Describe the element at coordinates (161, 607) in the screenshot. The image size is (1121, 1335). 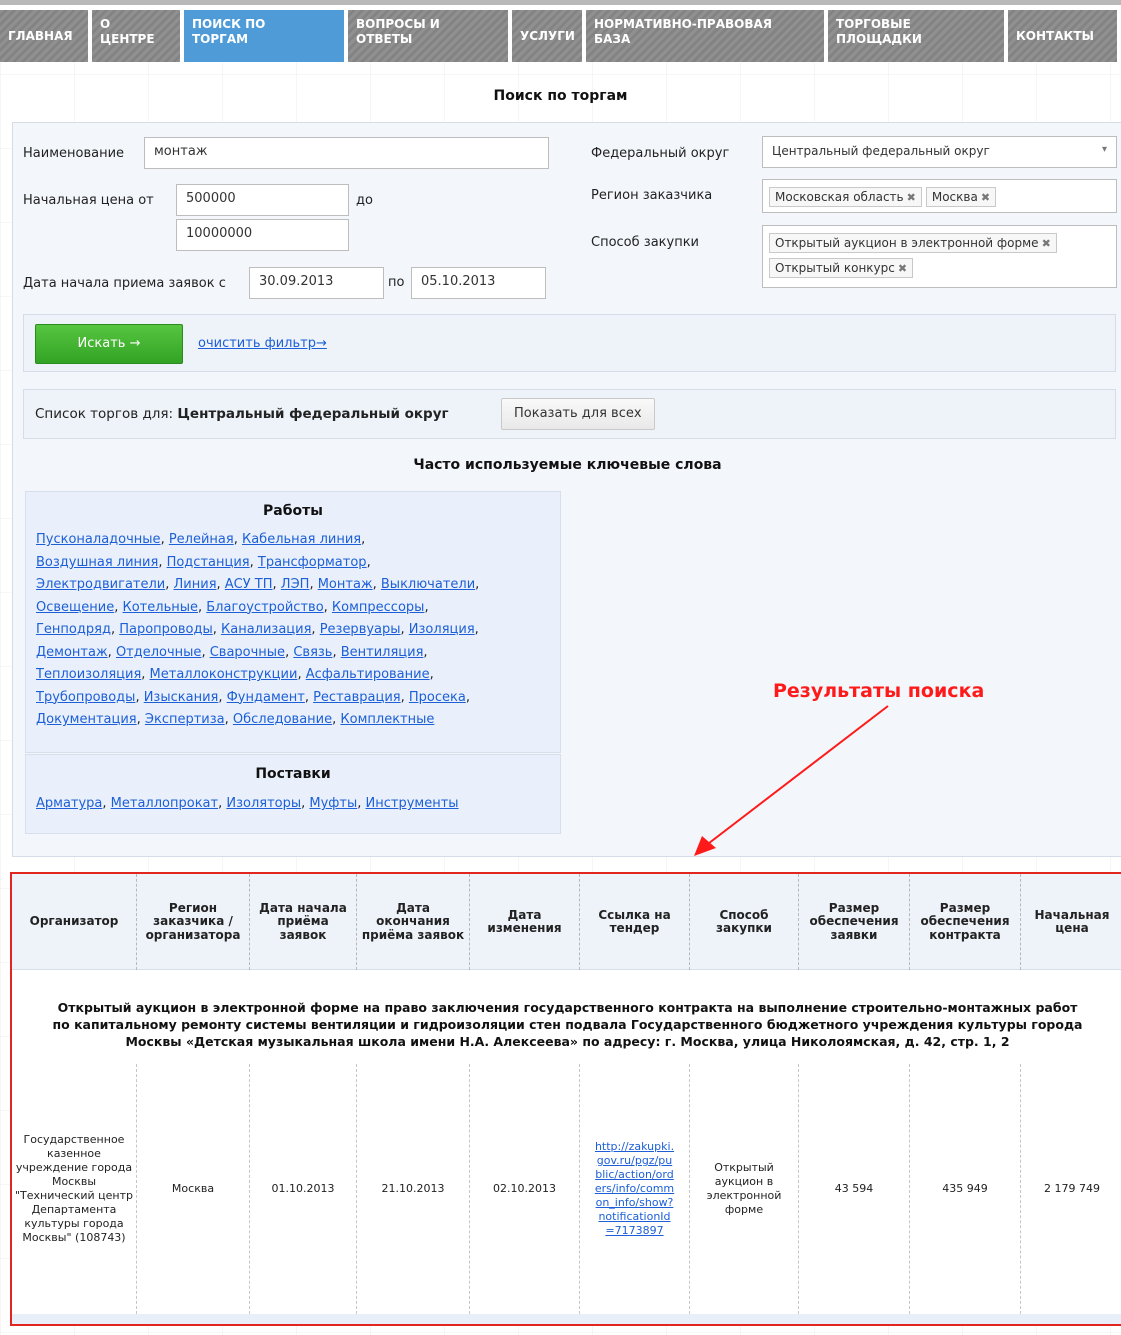
I see `keyword-link: Котельные` at that location.